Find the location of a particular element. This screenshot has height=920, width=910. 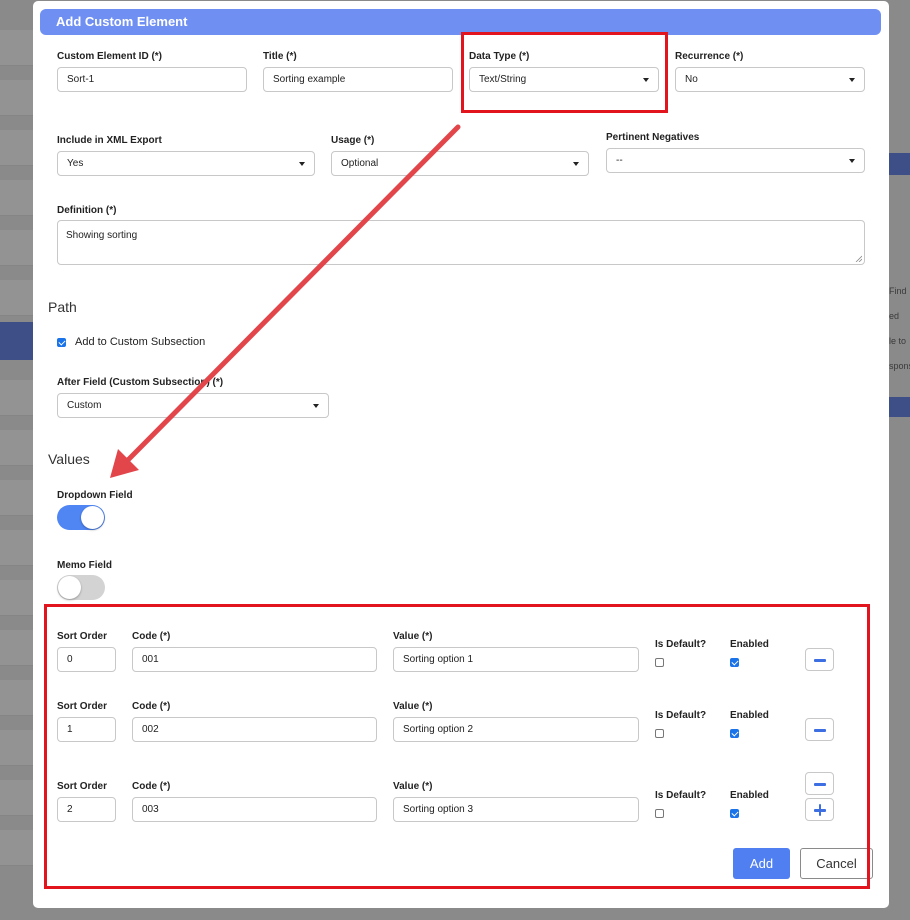

code-input: 001 is located at coordinates (254, 659).